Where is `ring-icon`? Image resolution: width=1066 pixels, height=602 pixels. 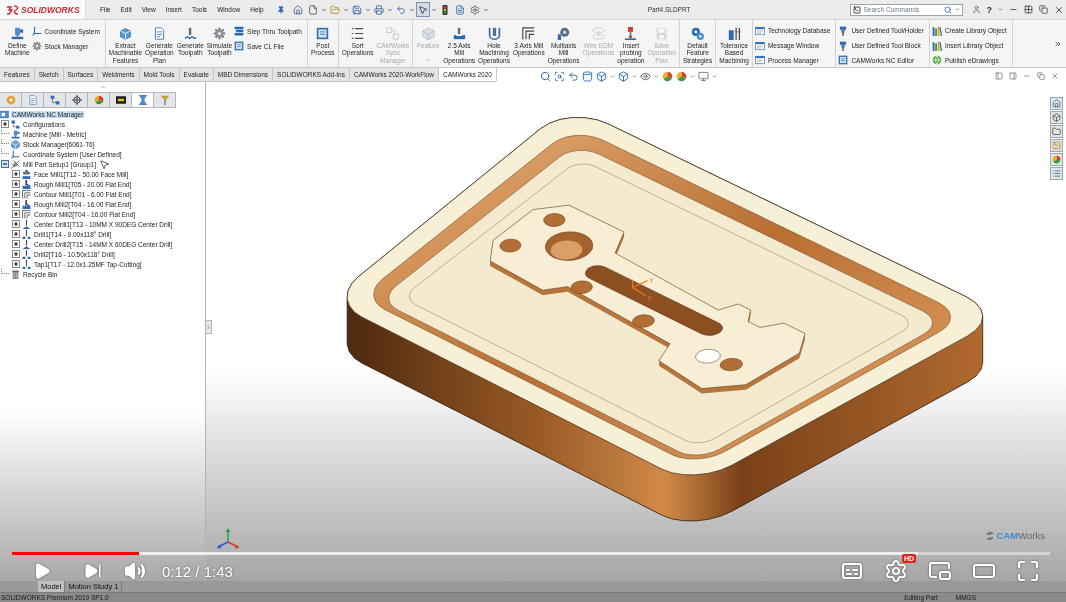 ring-icon is located at coordinates (10, 100).